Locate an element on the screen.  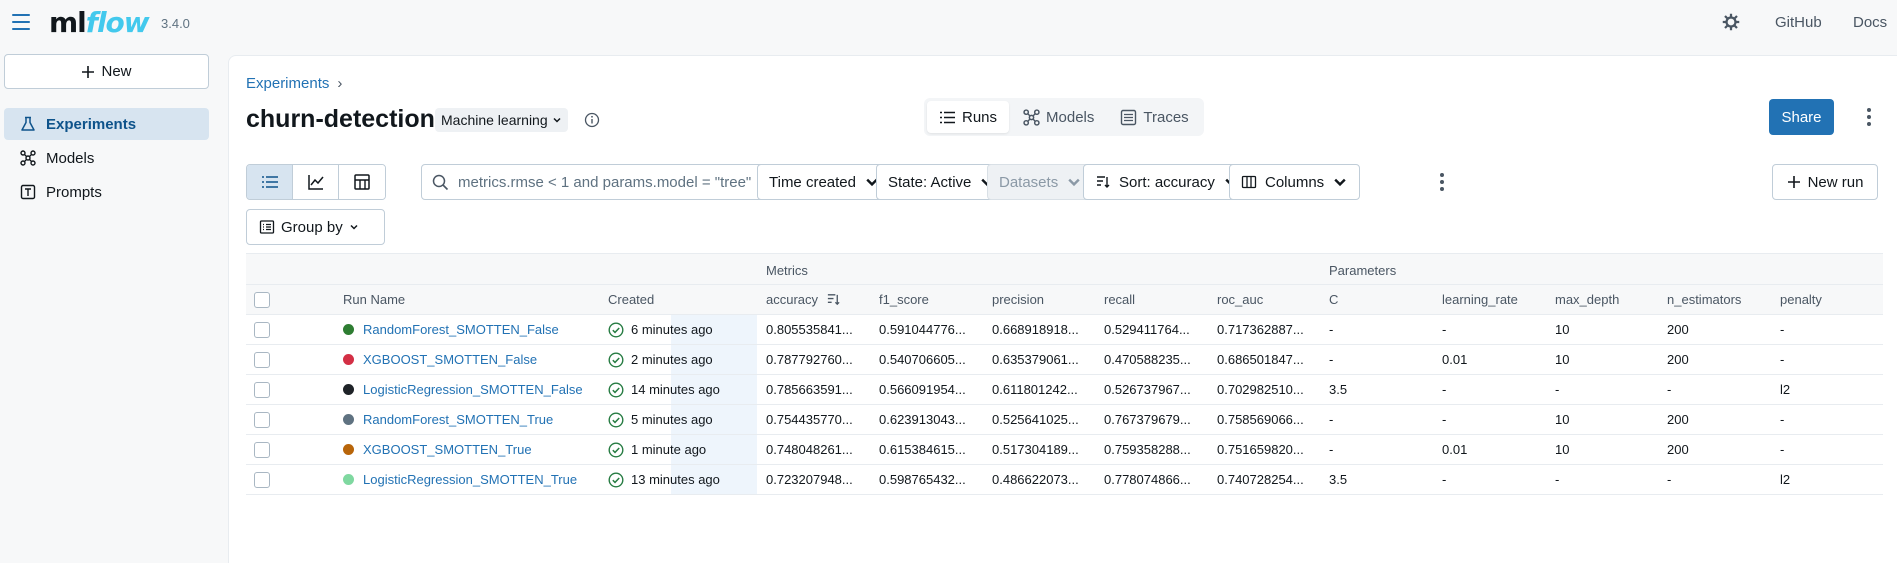
col-header-roc-auc: roc_auc is located at coordinates (1240, 299).